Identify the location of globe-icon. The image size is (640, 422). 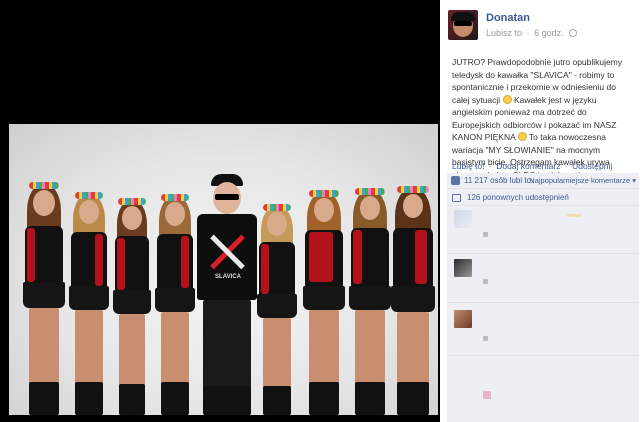
(573, 33).